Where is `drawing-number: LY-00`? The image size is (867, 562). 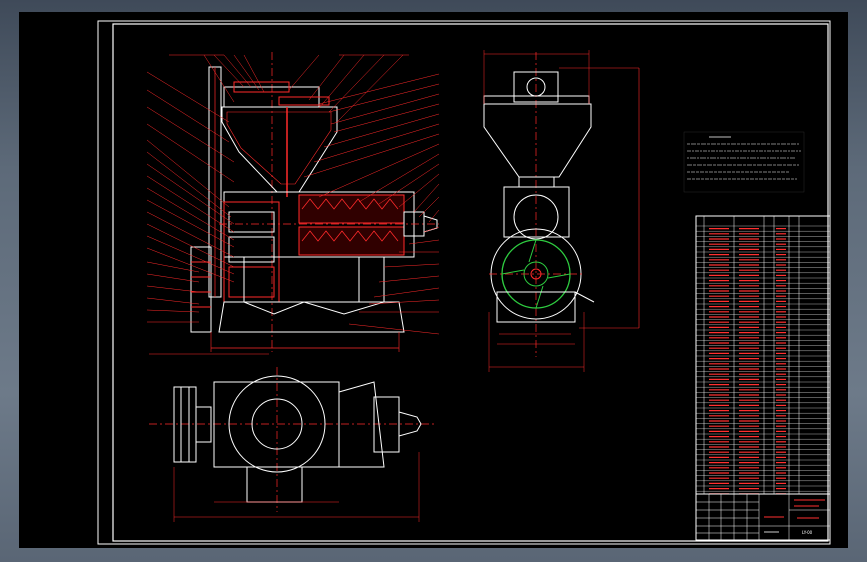
drawing-number: LY-00 is located at coordinates (807, 532).